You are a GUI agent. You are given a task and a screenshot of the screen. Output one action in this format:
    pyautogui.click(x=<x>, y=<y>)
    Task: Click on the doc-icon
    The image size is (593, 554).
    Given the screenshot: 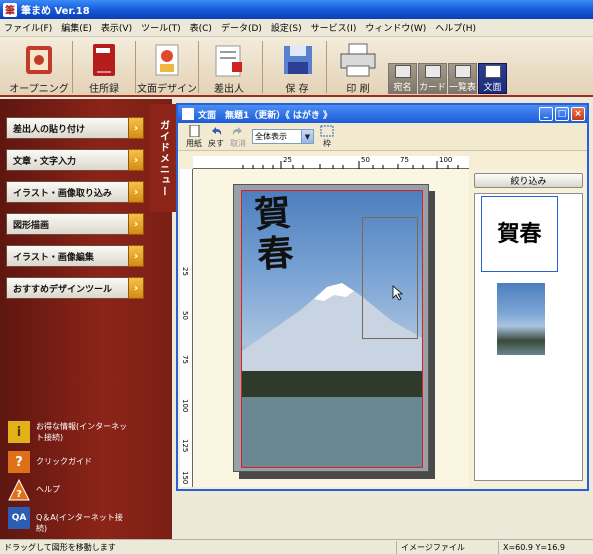 What is the action you would take?
    pyautogui.click(x=188, y=114)
    